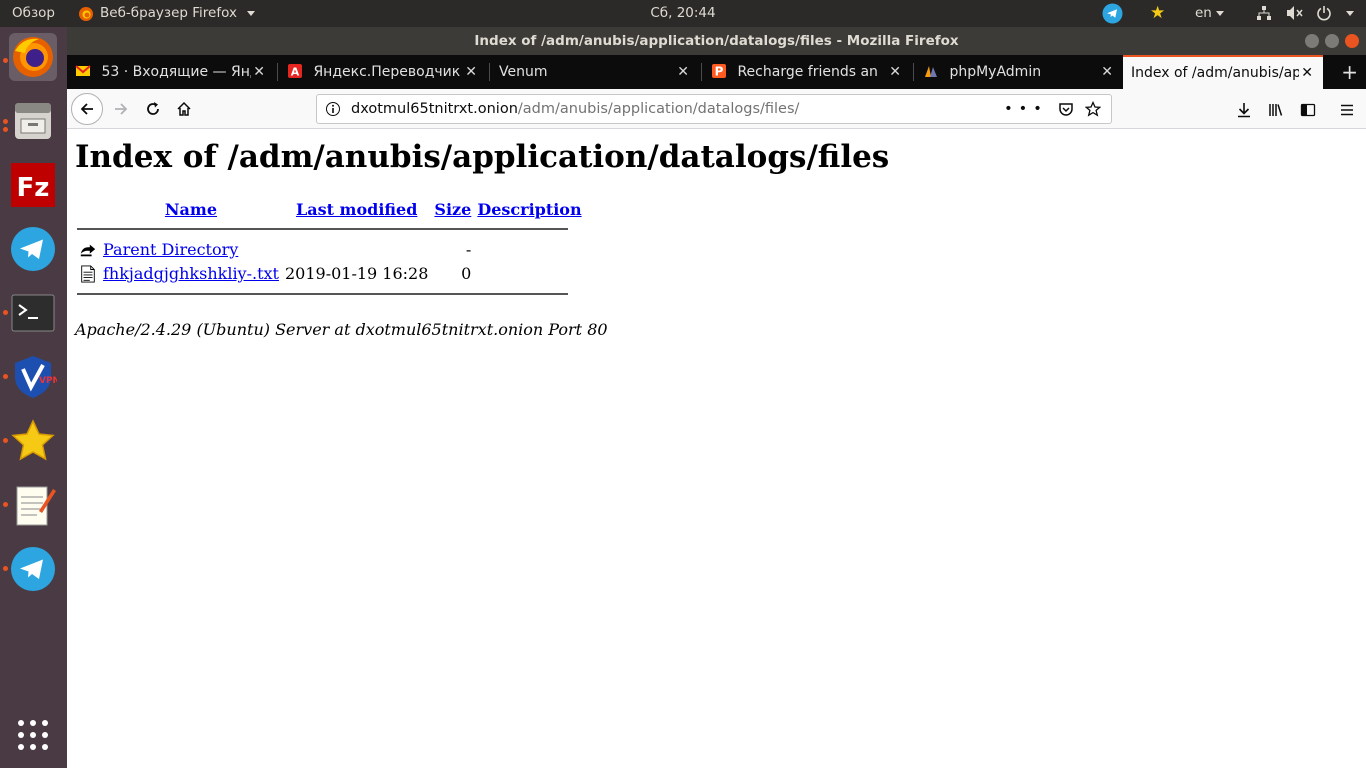  Describe the element at coordinates (1312, 41) in the screenshot. I see `minimize-button` at that location.